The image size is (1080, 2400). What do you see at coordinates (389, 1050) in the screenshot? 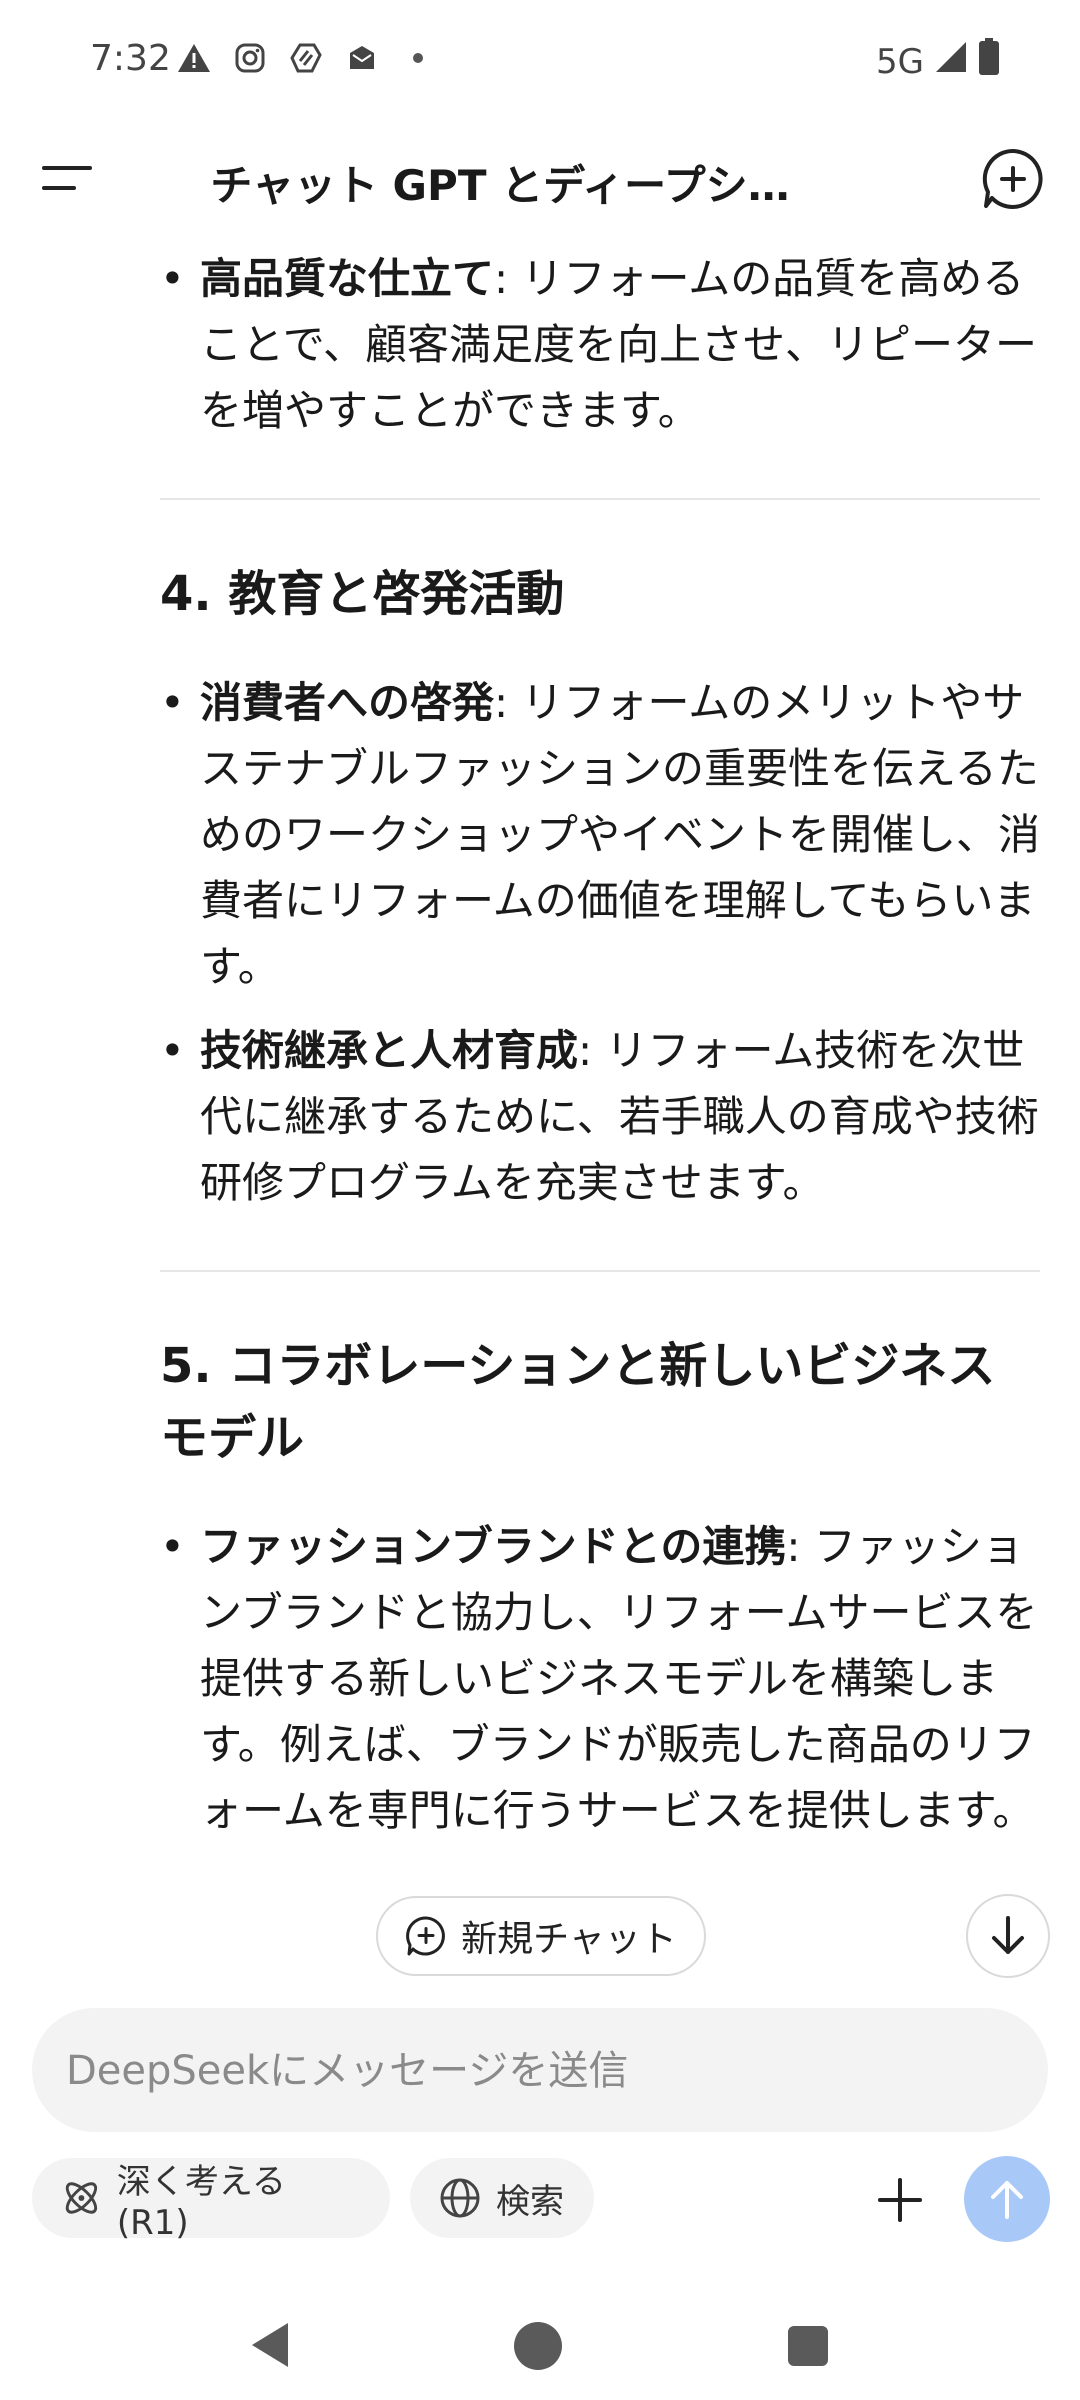
I see `bullet-title: 技術継承と人材育成` at bounding box center [389, 1050].